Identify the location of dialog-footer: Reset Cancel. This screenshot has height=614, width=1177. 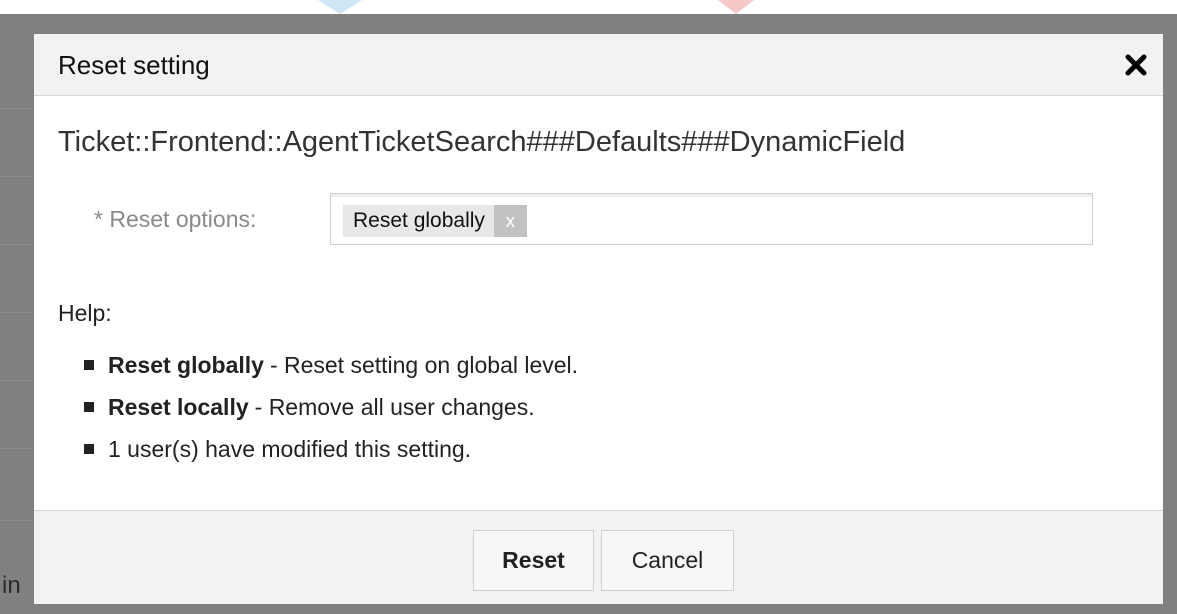
(598, 557).